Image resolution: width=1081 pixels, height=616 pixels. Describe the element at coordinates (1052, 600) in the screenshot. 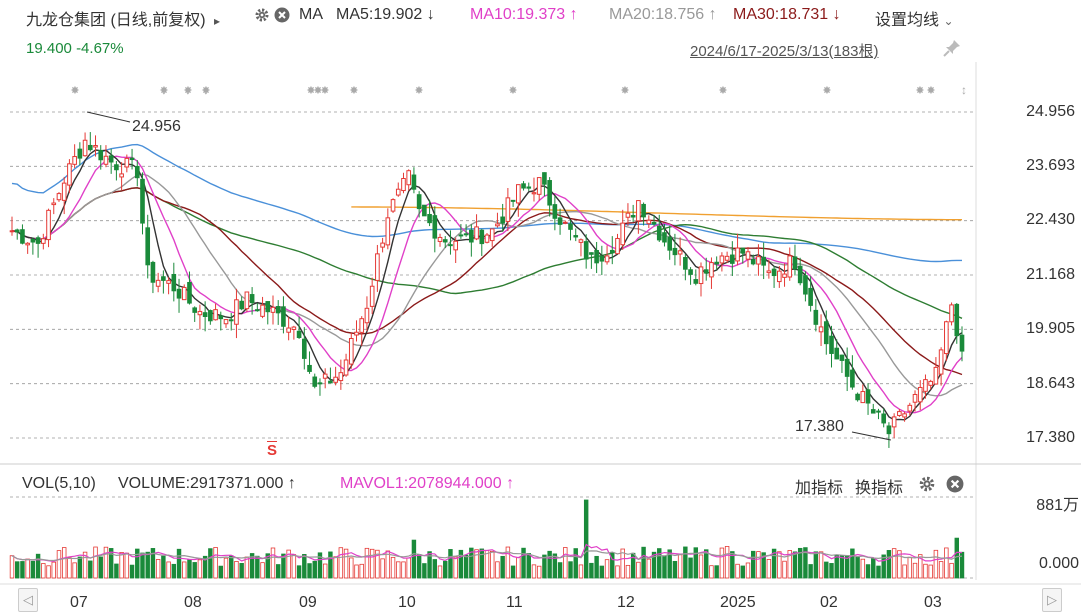

I see `scroll-right-button: ▷` at that location.